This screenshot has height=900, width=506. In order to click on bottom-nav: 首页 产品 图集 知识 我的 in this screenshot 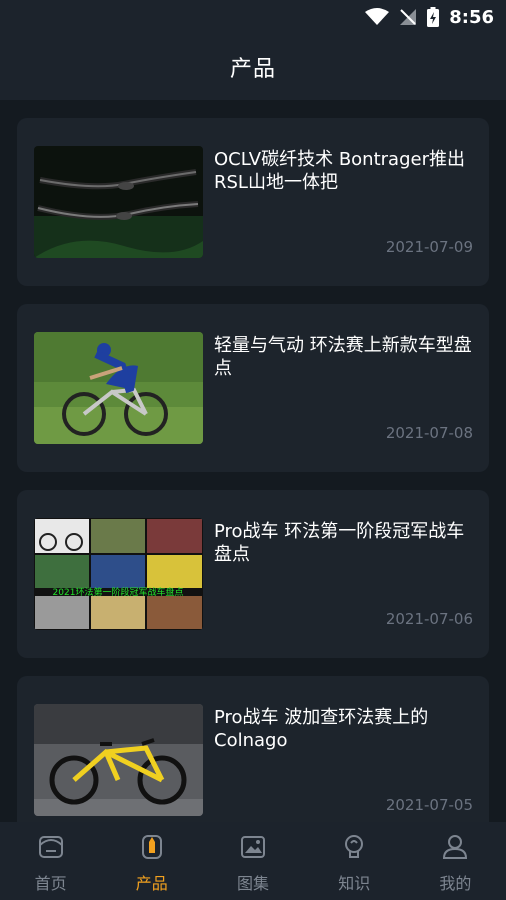, I will do `click(253, 861)`.